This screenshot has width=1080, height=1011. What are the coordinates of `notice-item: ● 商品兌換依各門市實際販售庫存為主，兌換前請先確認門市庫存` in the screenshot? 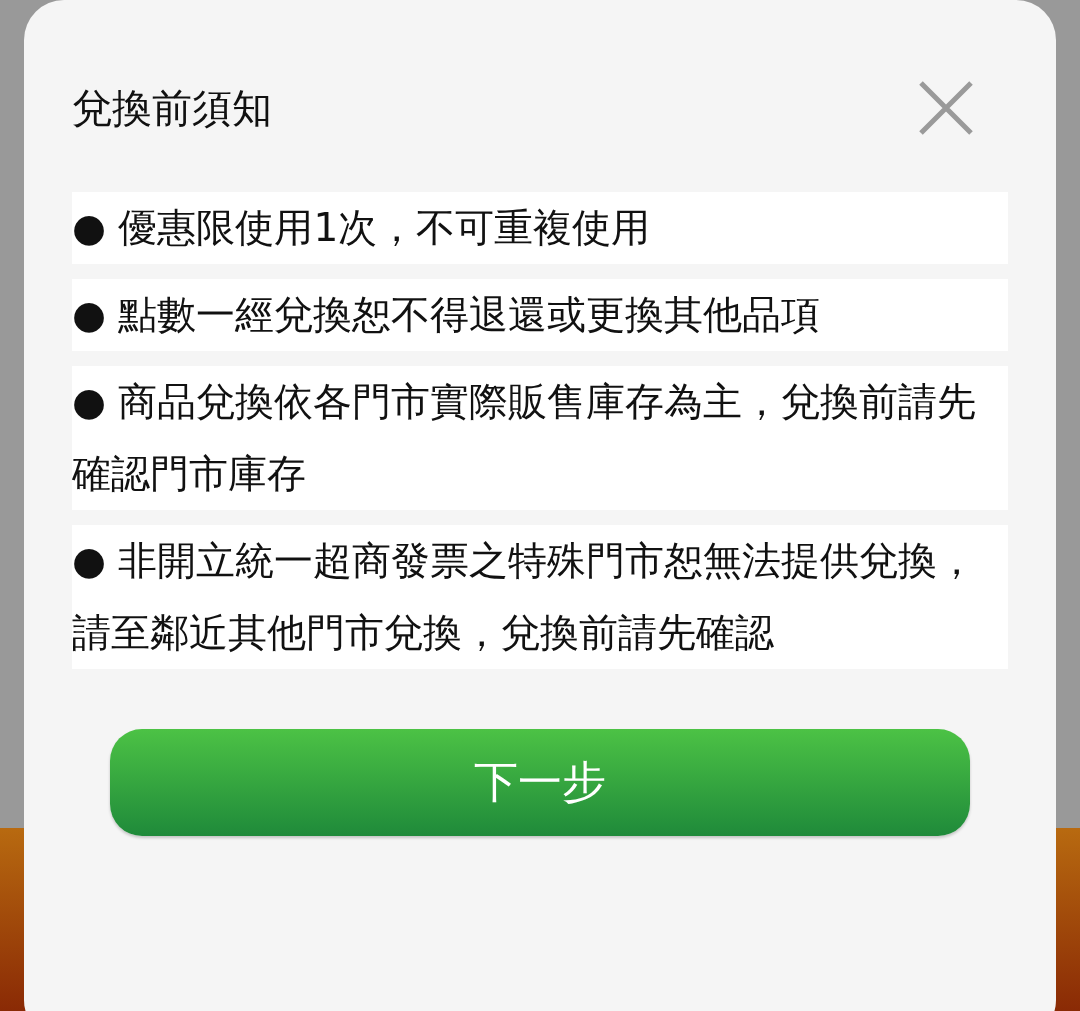 It's located at (540, 438).